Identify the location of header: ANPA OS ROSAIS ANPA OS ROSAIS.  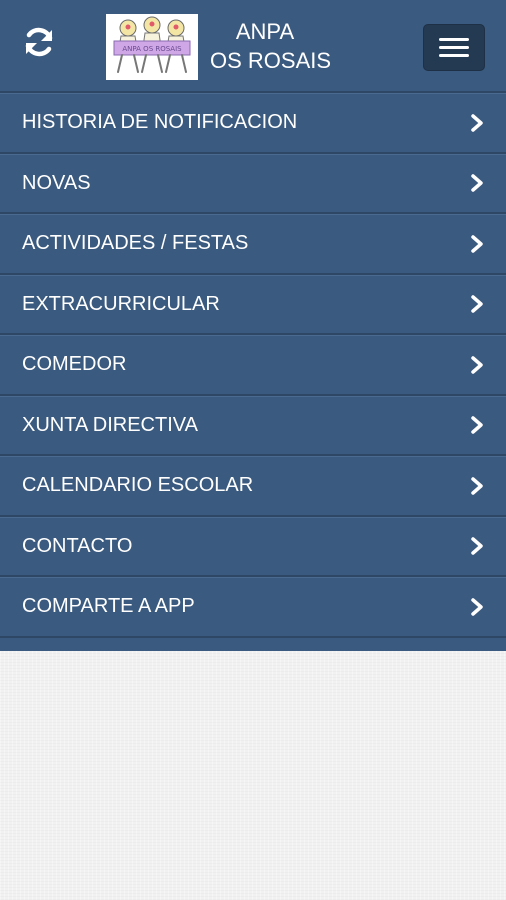
(253, 46).